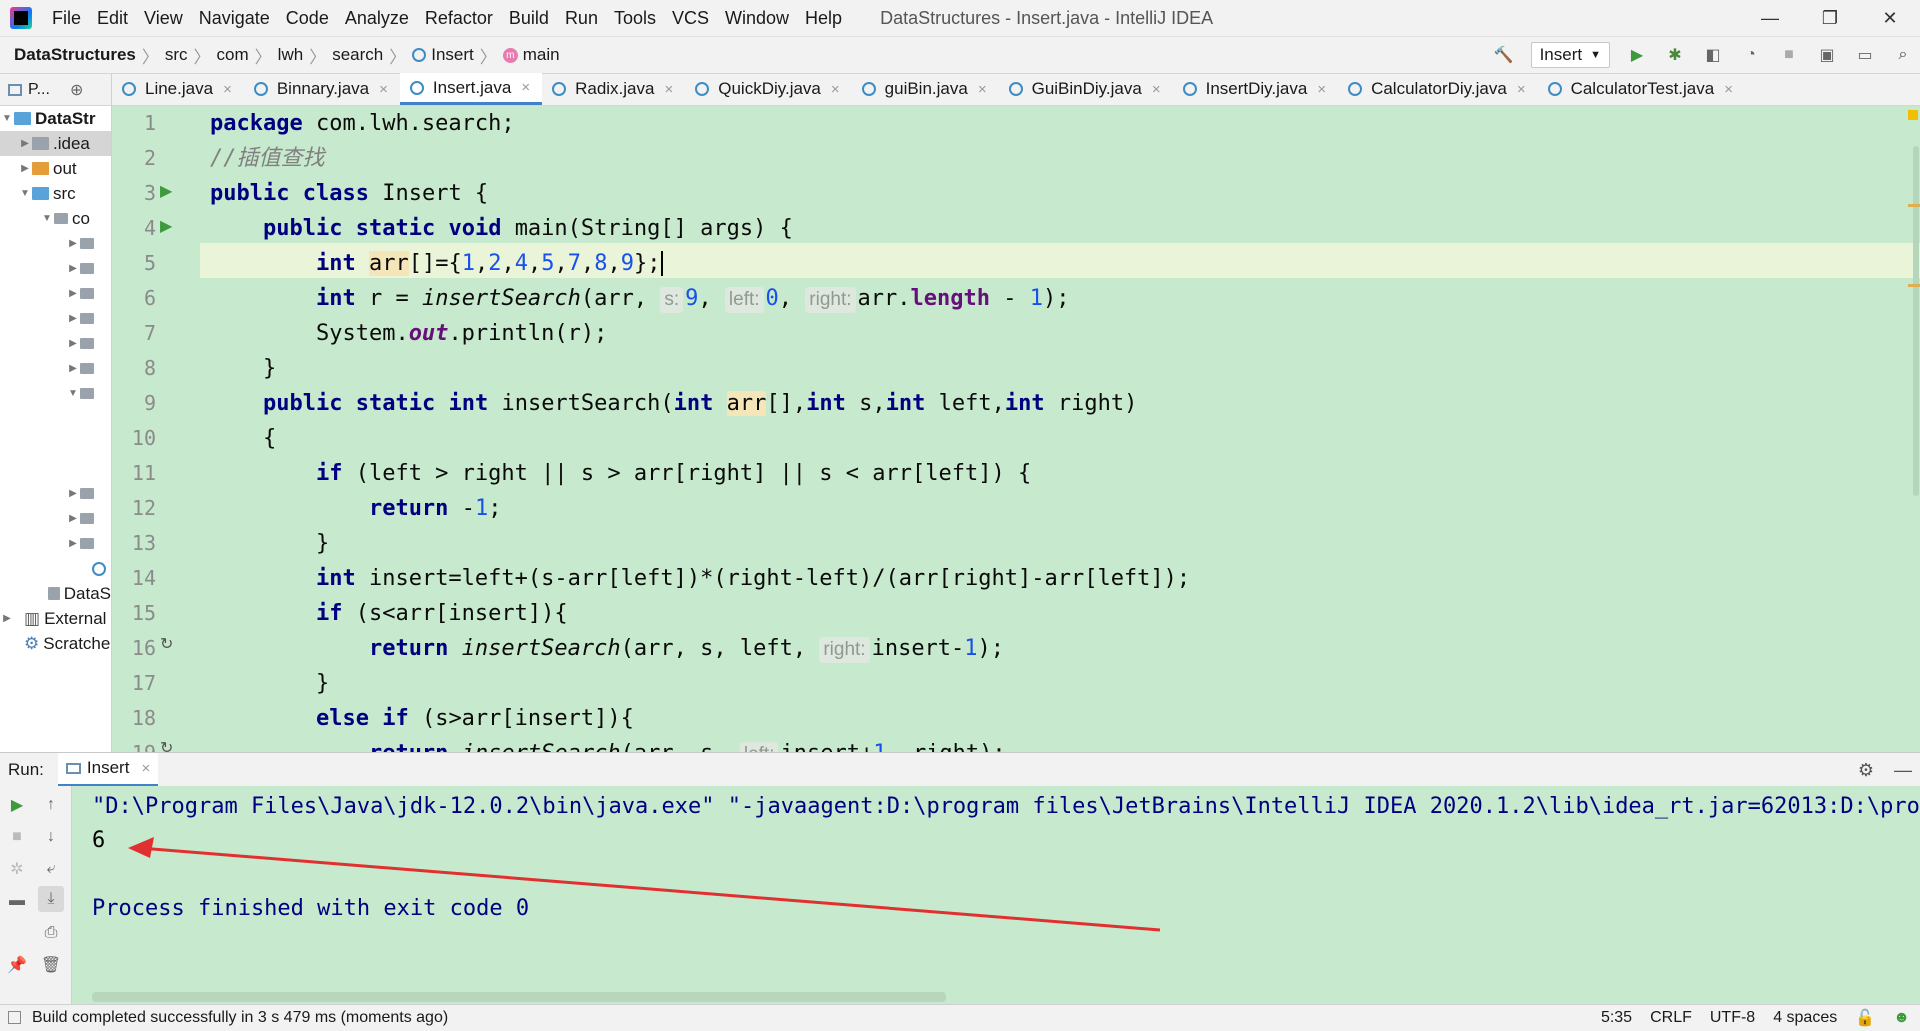 The height and width of the screenshot is (1031, 1920). I want to click on tree-item-iml: DataS, so click(55, 593).